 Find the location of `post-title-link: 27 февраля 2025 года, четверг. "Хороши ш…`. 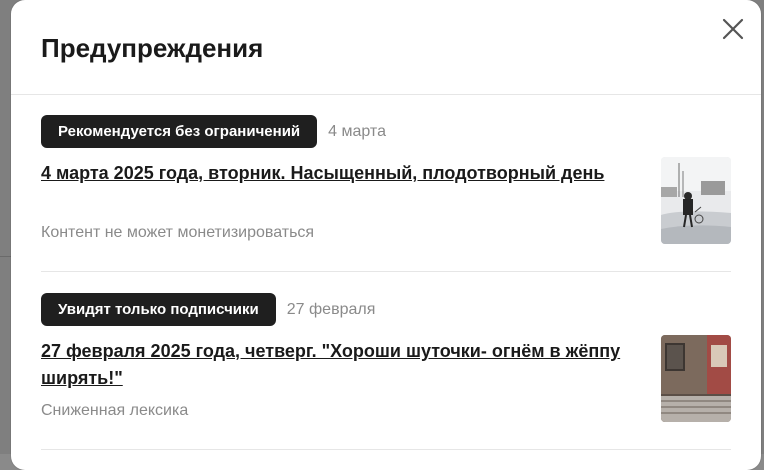

post-title-link: 27 февраля 2025 года, четверг. "Хороши ш… is located at coordinates (336, 365).